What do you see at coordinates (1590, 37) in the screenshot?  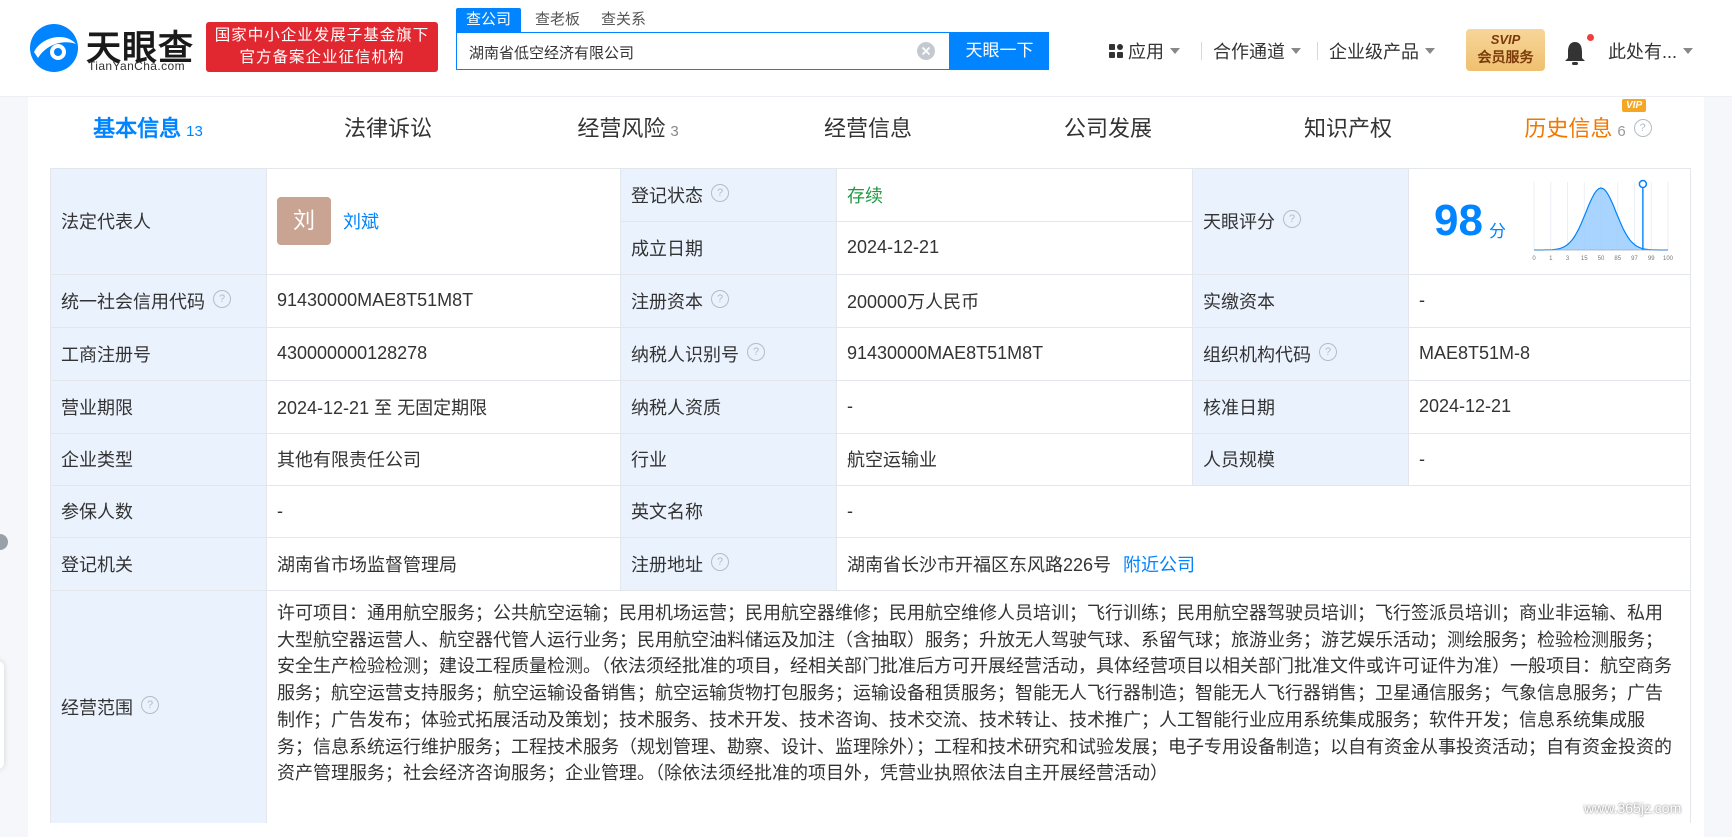 I see `notification-dot` at bounding box center [1590, 37].